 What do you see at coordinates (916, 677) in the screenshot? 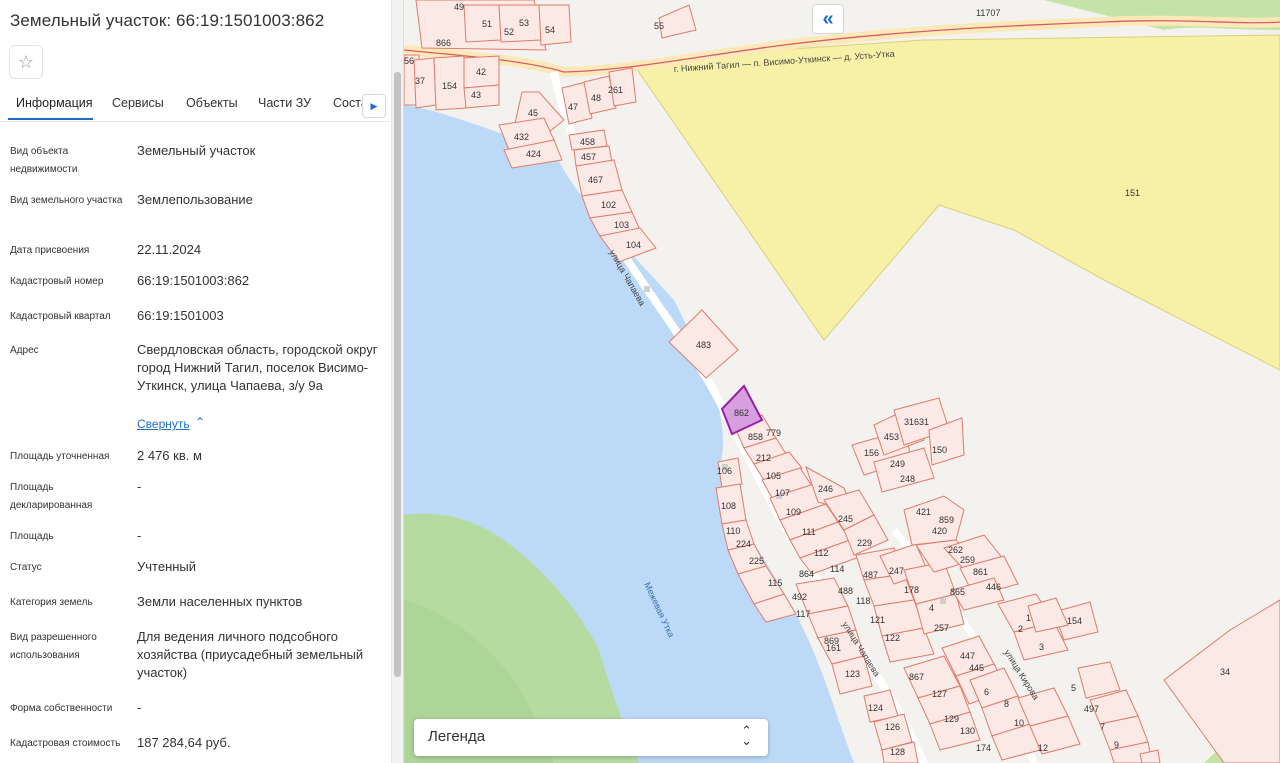
I see `parcel-label: 867` at bounding box center [916, 677].